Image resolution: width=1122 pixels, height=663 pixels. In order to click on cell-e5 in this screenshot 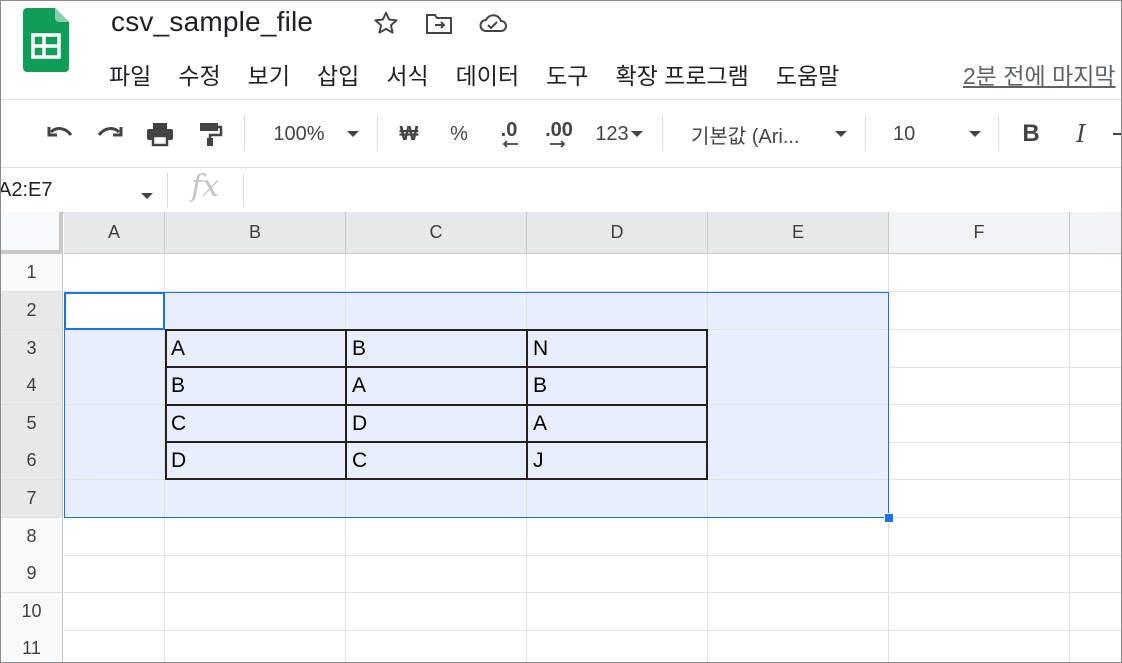, I will do `click(798, 424)`.